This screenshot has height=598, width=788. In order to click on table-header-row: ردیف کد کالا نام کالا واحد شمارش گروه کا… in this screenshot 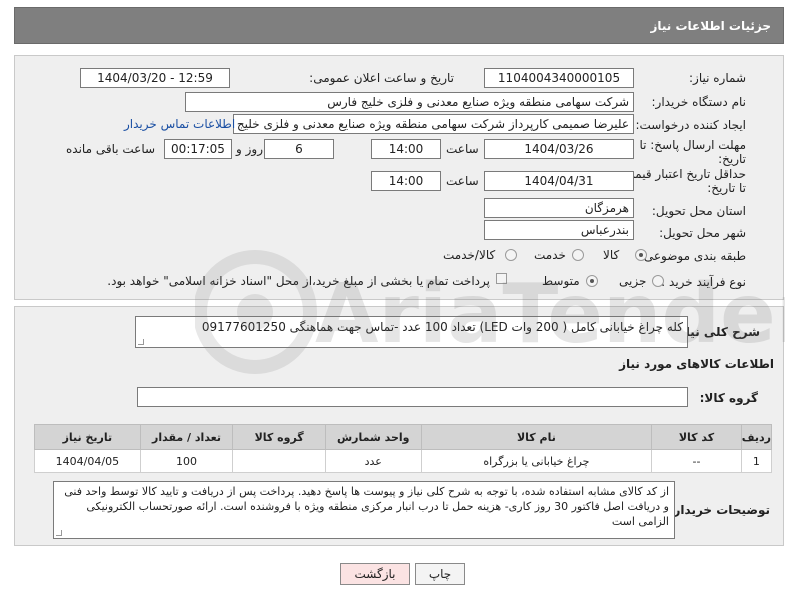, I will do `click(403, 437)`.